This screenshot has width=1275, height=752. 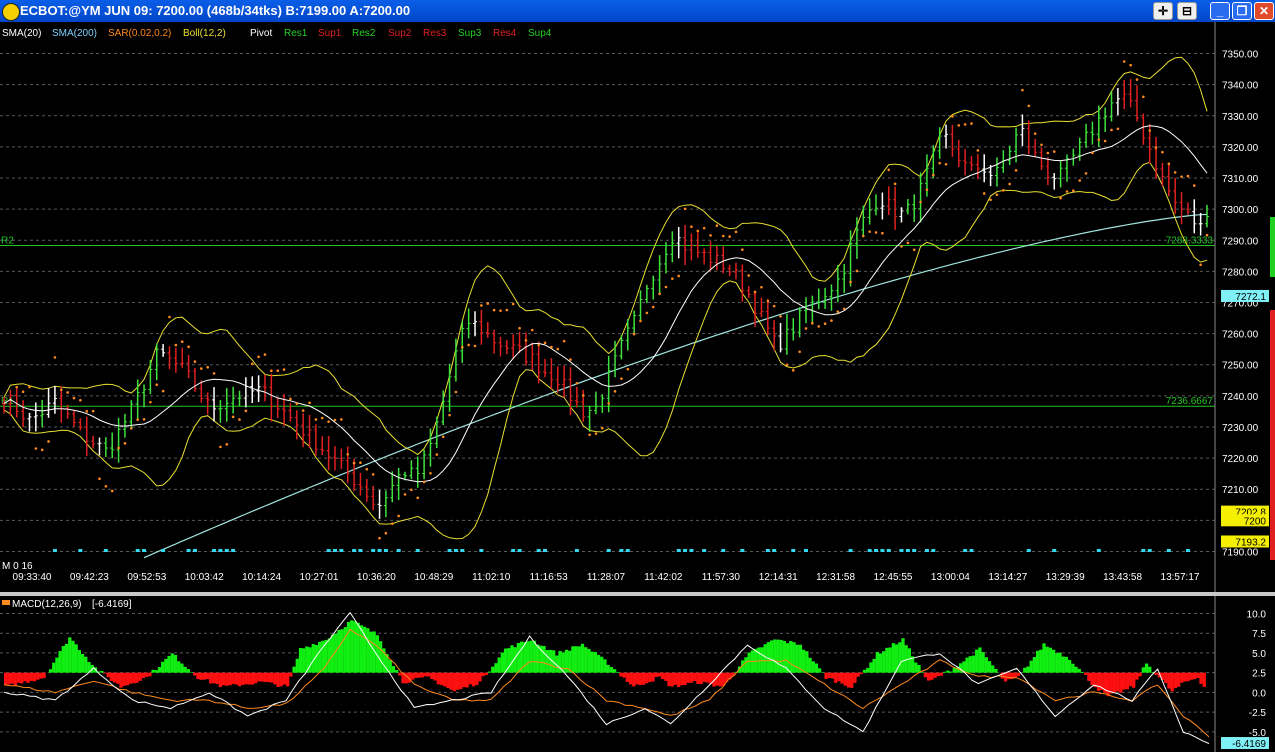 What do you see at coordinates (1250, 297) in the screenshot?
I see `price-tag-text: 7272.1` at bounding box center [1250, 297].